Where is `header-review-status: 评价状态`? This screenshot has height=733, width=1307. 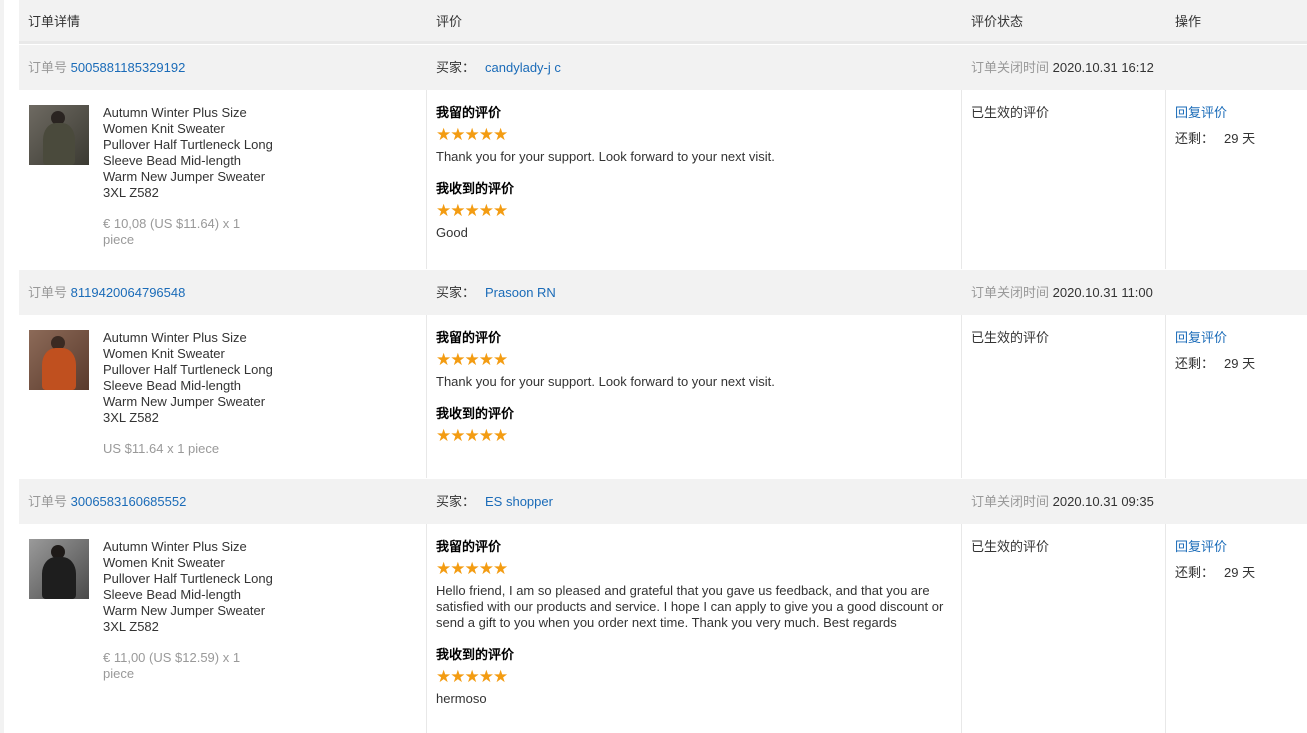 header-review-status: 评价状态 is located at coordinates (997, 21).